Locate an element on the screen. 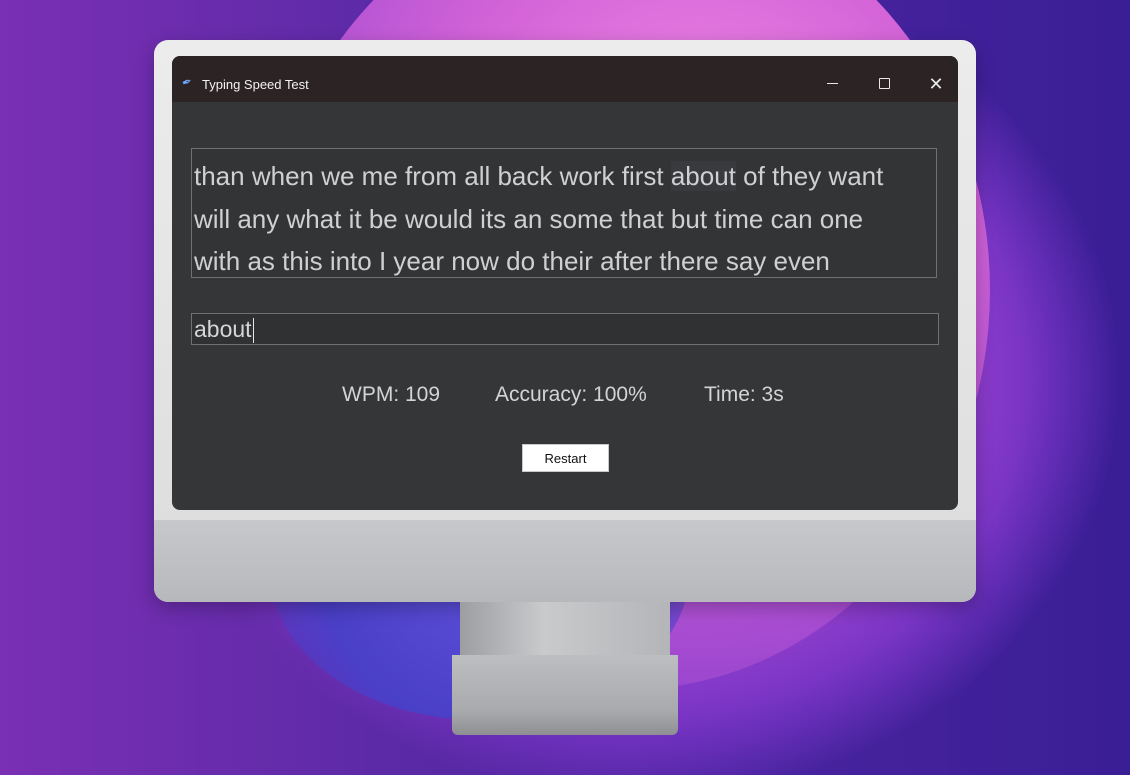  text-caret is located at coordinates (253, 330).